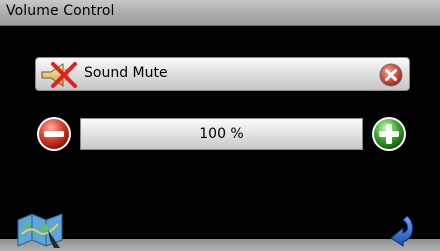  Describe the element at coordinates (222, 74) in the screenshot. I see `sound-mute-button: Sound Mute` at that location.